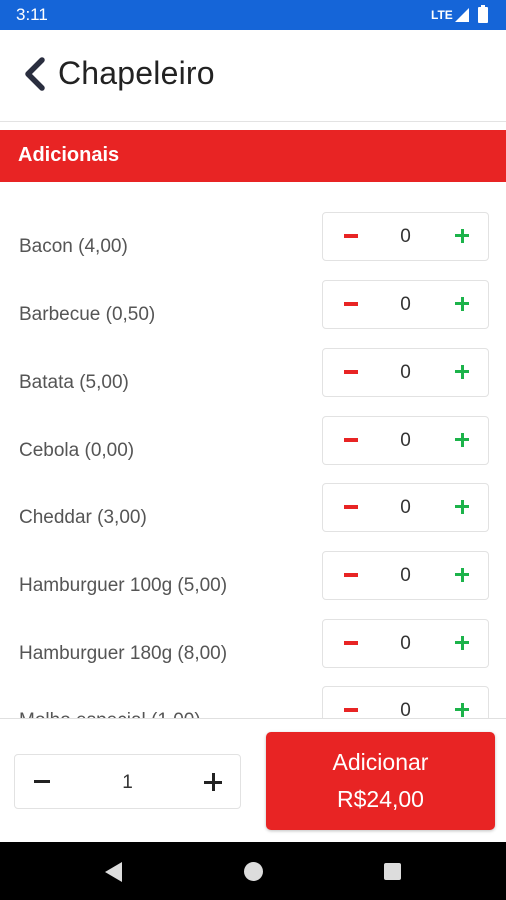 This screenshot has height=900, width=506. I want to click on addon-row-batata: Batata (5,00) 0, so click(253, 383).